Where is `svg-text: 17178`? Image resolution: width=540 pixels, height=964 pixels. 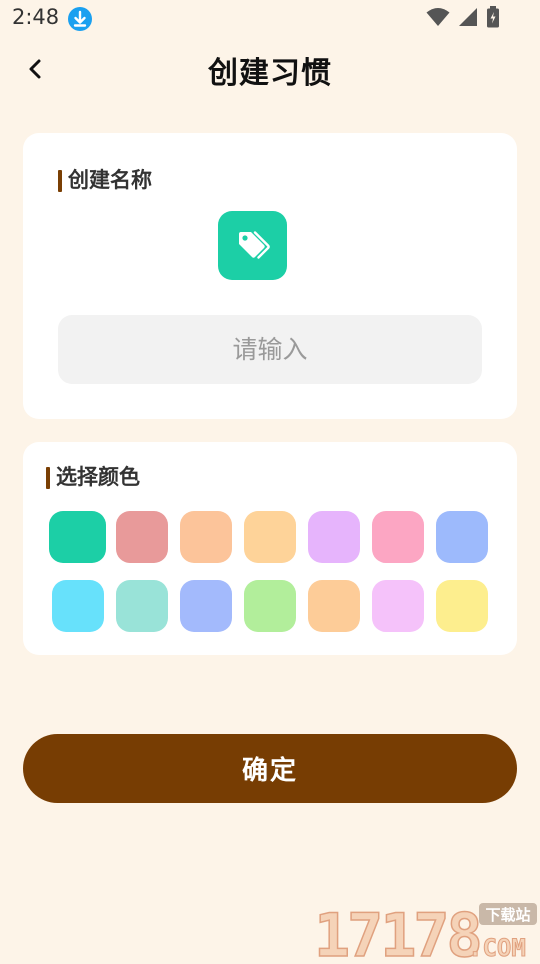 svg-text: 17178 is located at coordinates (397, 930).